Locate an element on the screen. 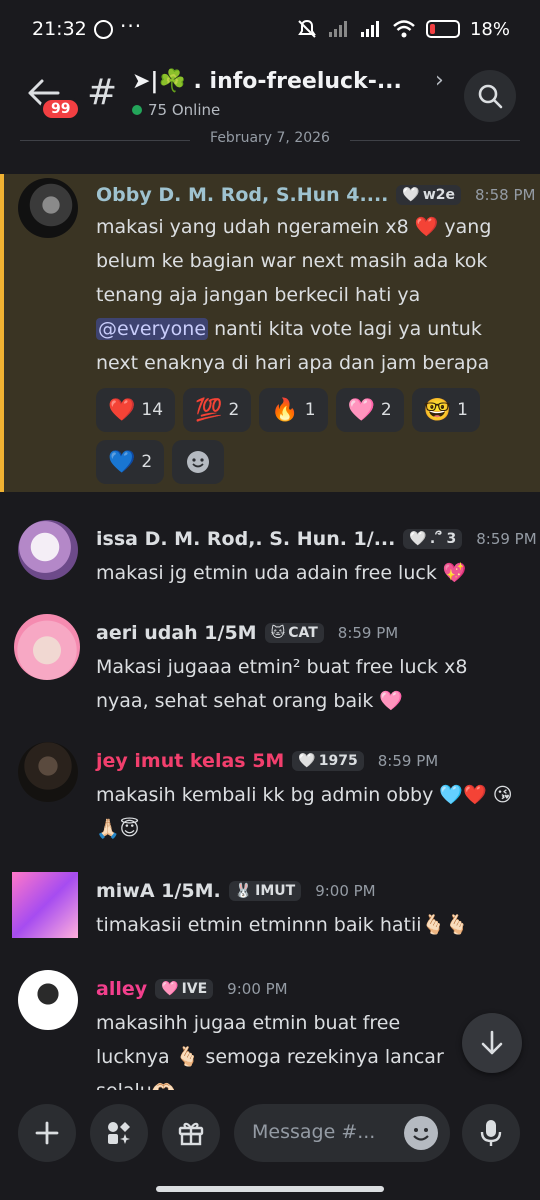  custom-emoji-icon: 🤓 is located at coordinates (437, 410).